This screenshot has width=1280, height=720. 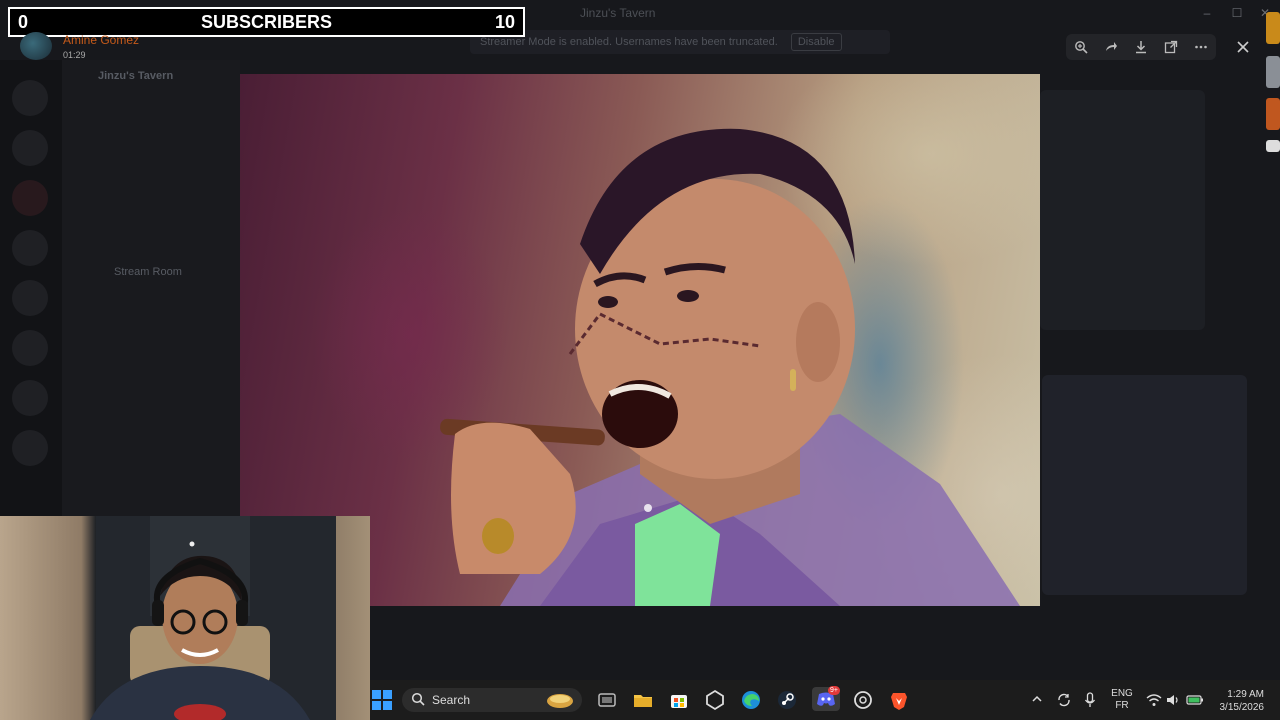 I want to click on sync-icon, so click(x=1064, y=700).